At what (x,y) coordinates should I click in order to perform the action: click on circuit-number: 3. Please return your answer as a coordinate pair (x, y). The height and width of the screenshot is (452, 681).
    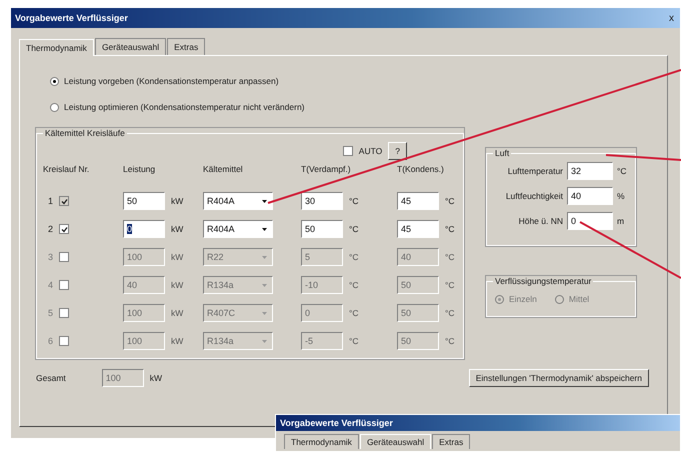
    Looking at the image, I should click on (49, 257).